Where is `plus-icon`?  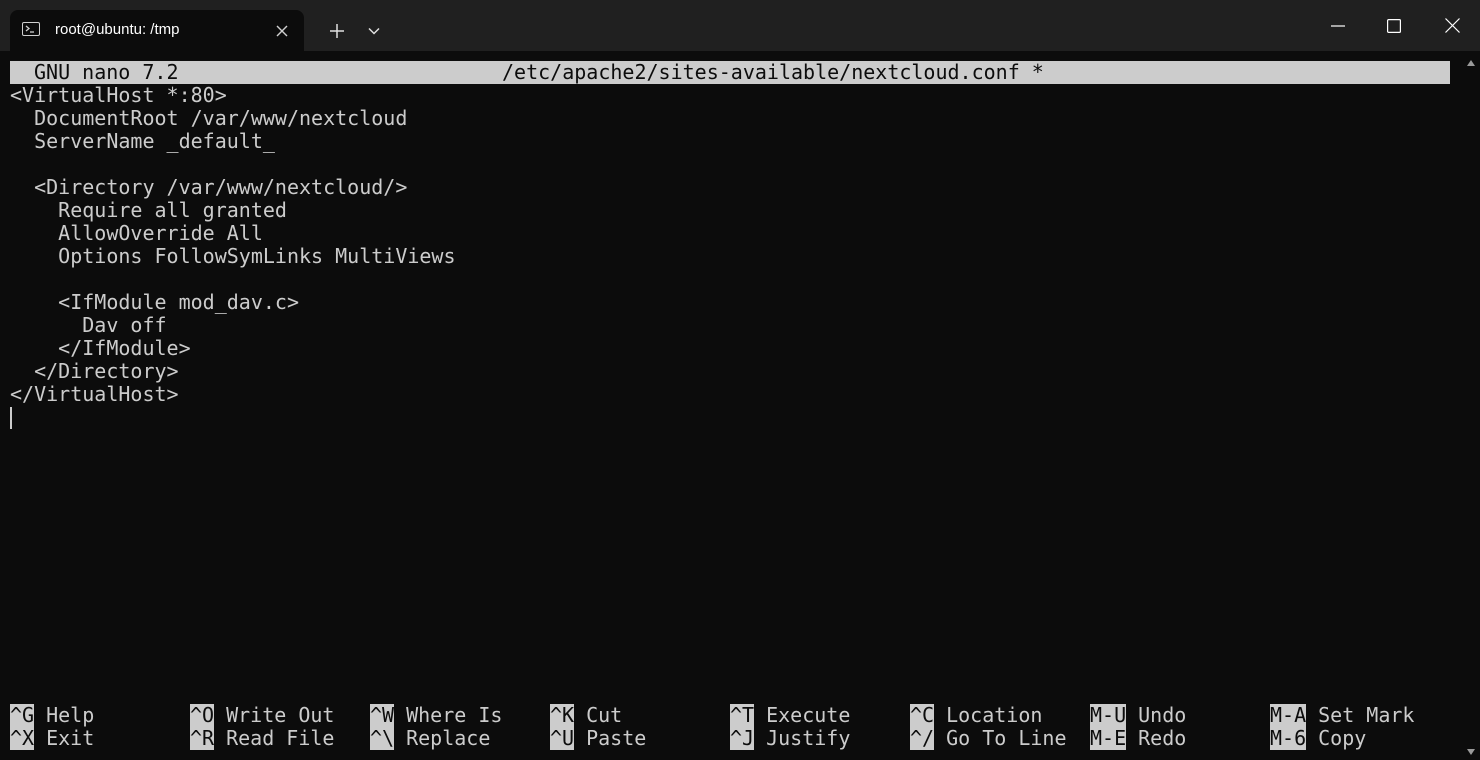 plus-icon is located at coordinates (337, 31).